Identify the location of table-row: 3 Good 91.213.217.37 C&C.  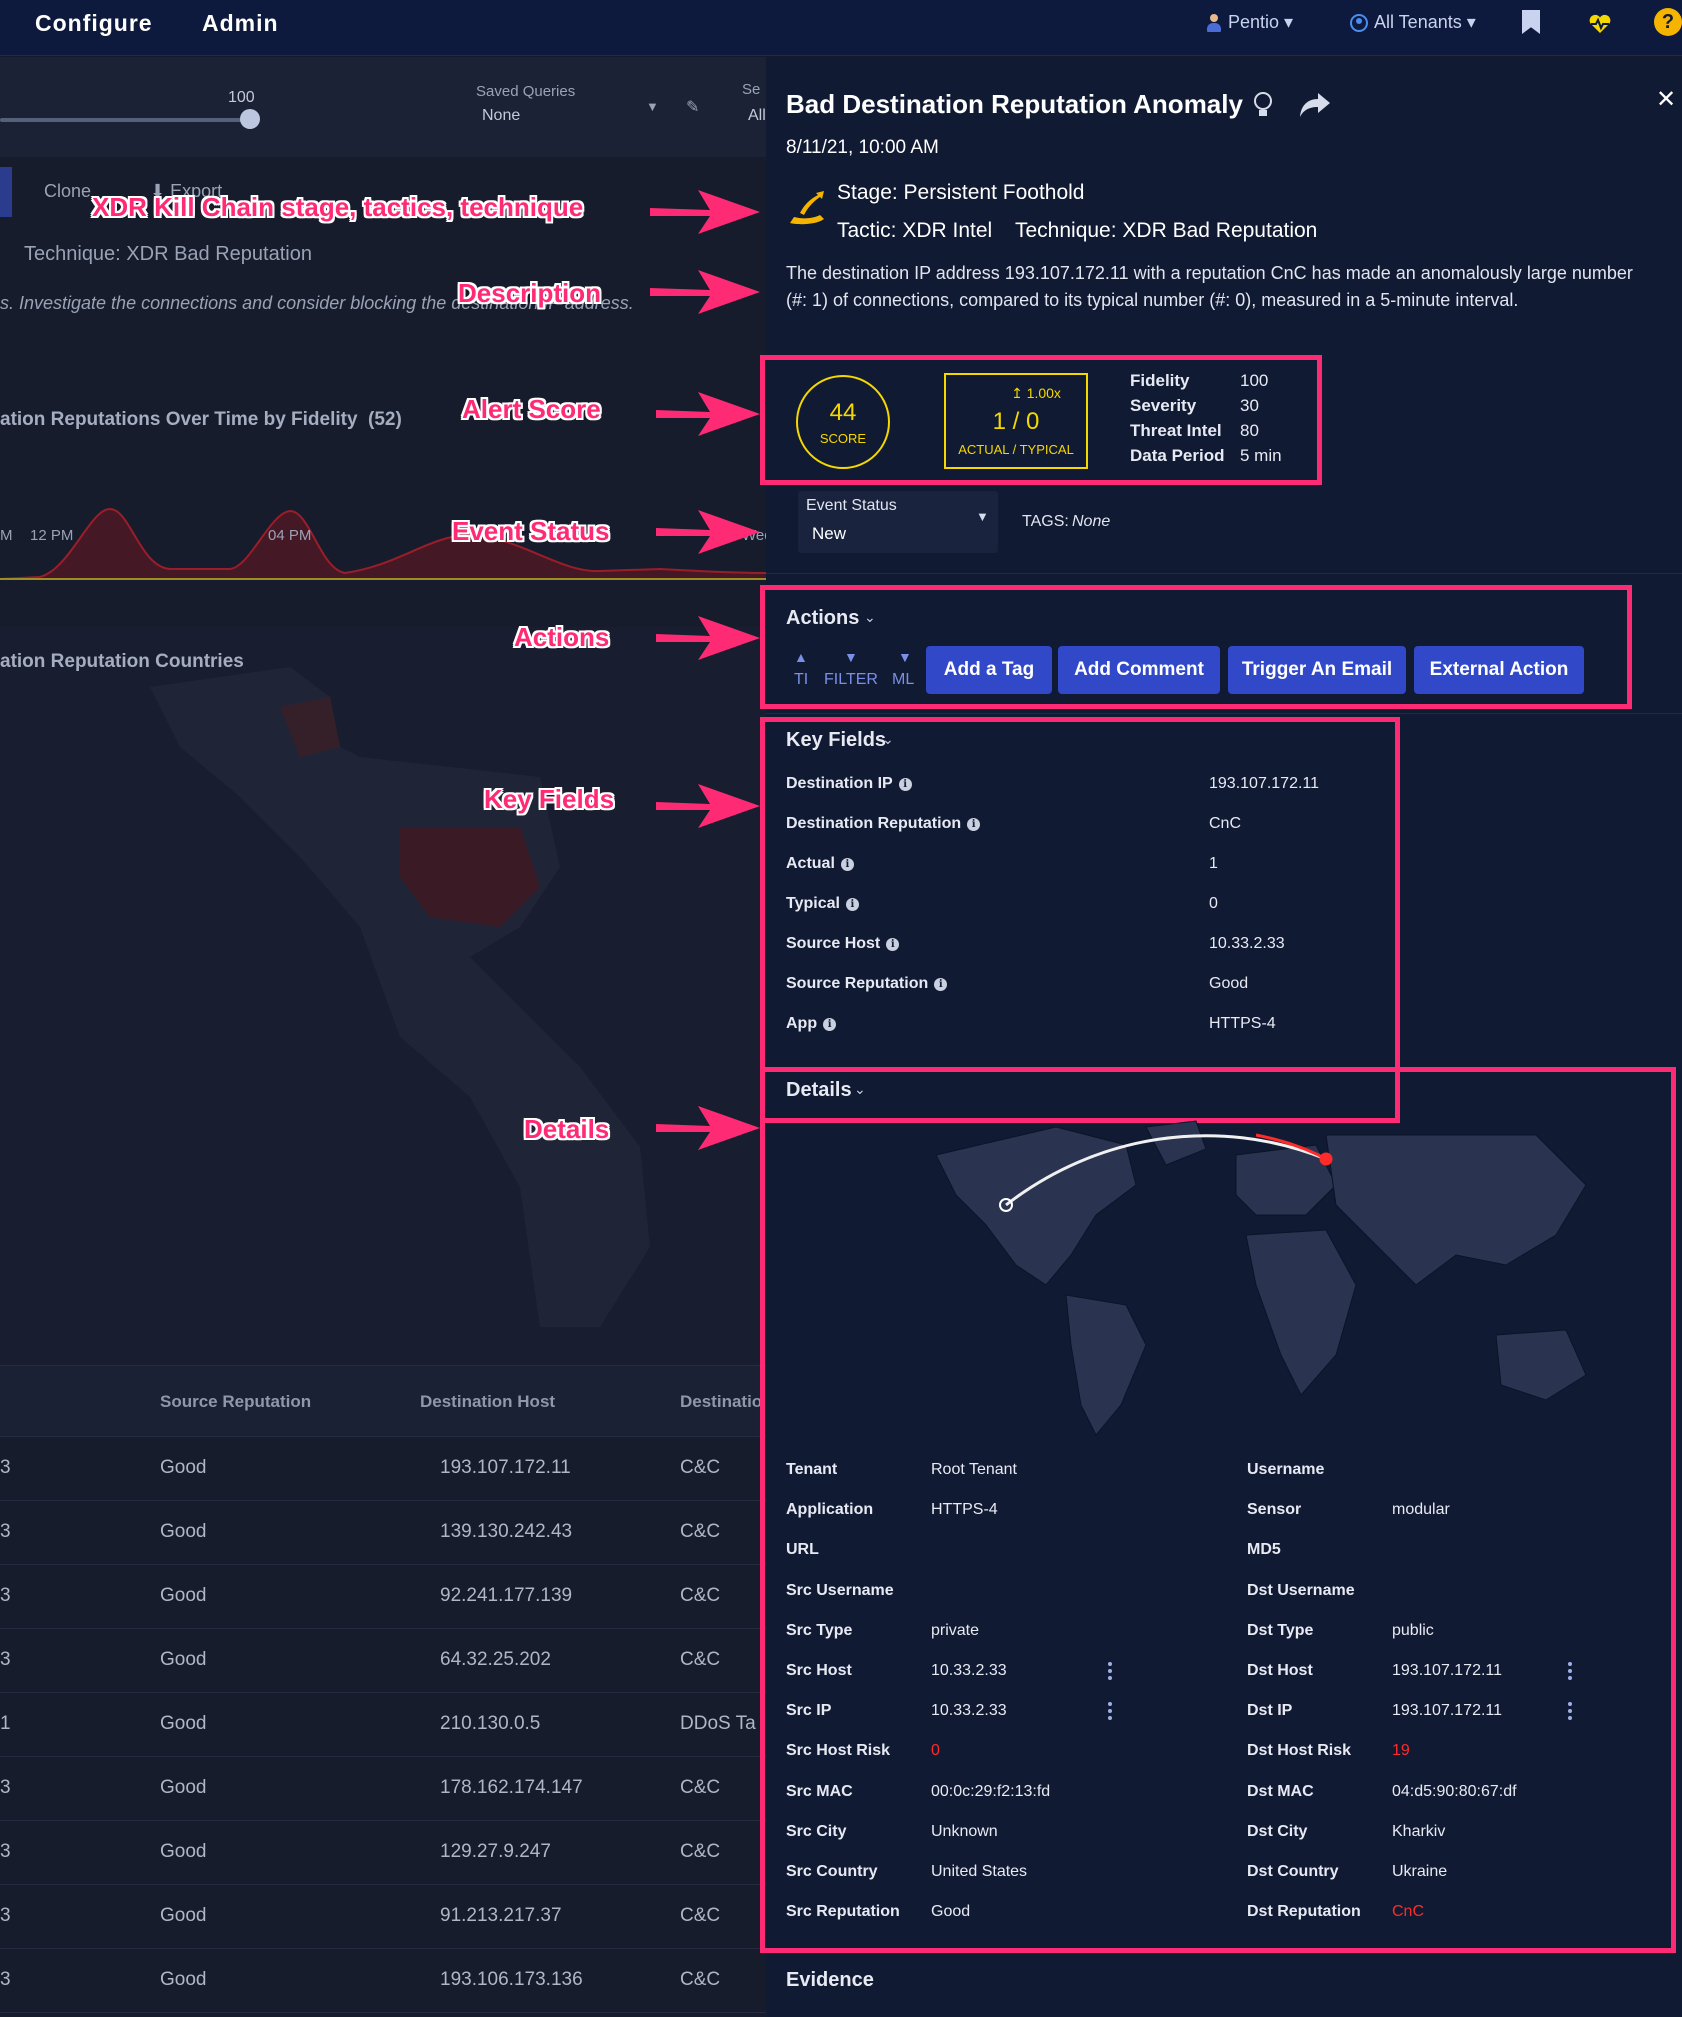
(383, 1917).